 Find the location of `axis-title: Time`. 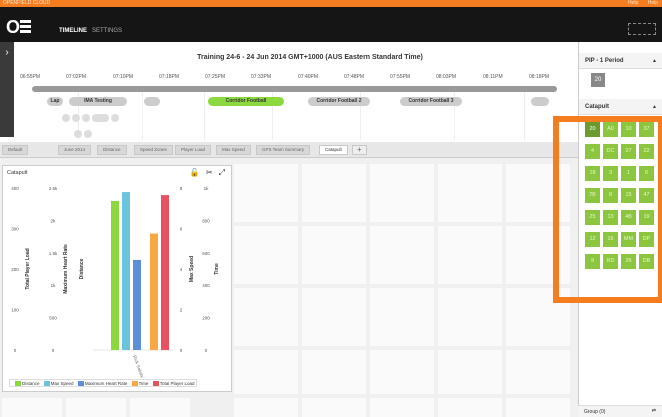

axis-title: Time is located at coordinates (217, 269).